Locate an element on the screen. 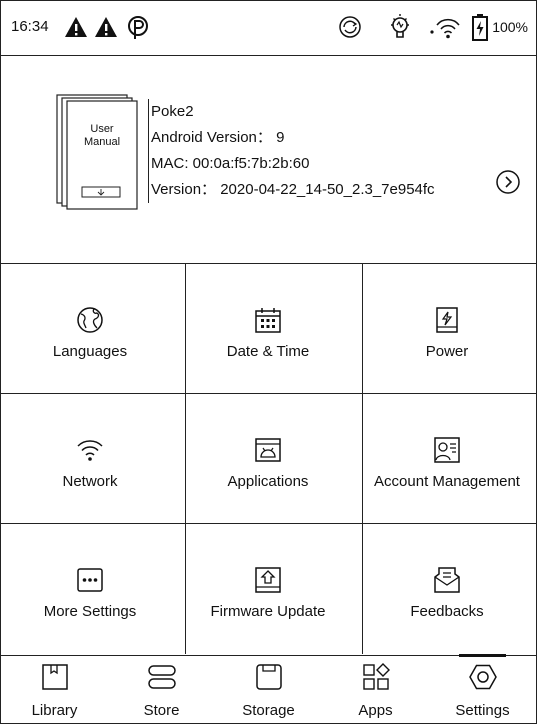 This screenshot has width=537, height=724. firmware-update-tile: Firmware Update is located at coordinates (268, 588).